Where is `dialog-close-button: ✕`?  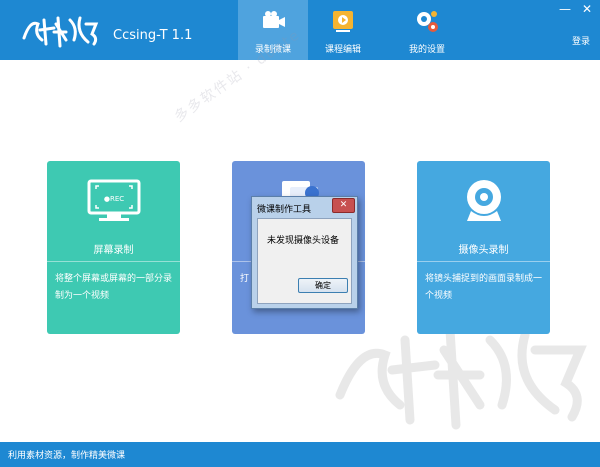
dialog-close-button: ✕ is located at coordinates (343, 205).